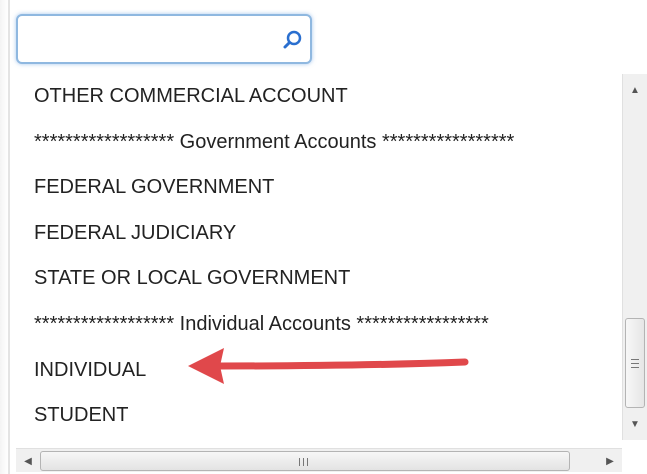  I want to click on list-item-state-or-local-government: STATE OR LOCAL GOVERNMENT, so click(324, 279).